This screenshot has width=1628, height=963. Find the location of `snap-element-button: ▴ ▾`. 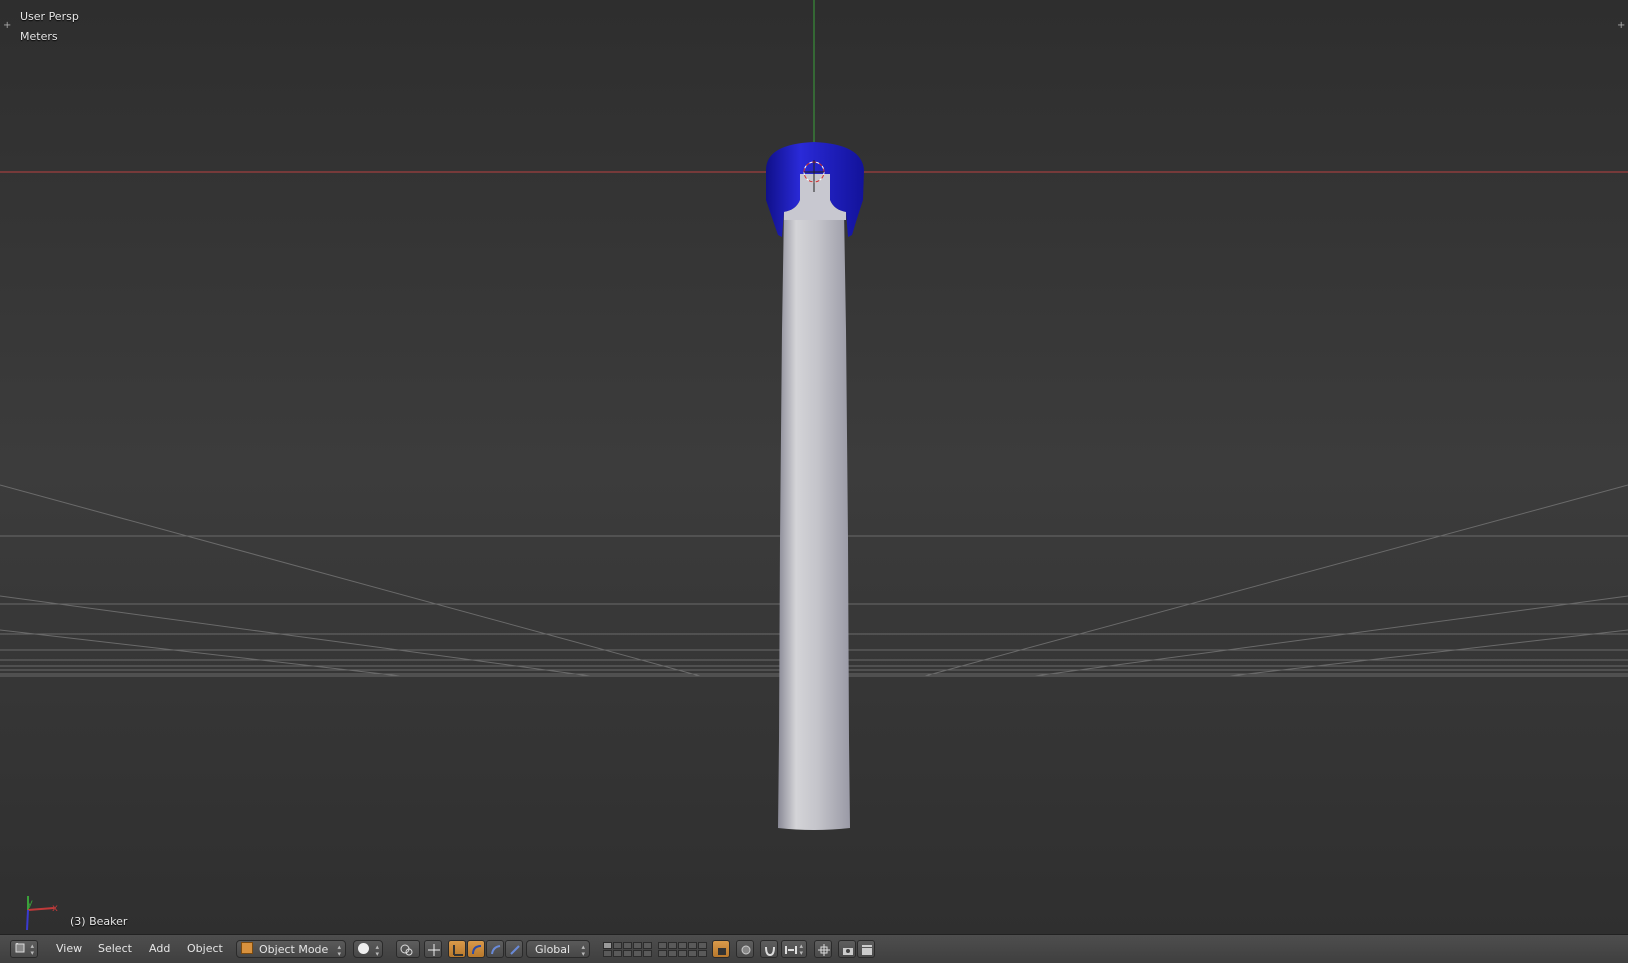

snap-element-button: ▴ ▾ is located at coordinates (794, 949).